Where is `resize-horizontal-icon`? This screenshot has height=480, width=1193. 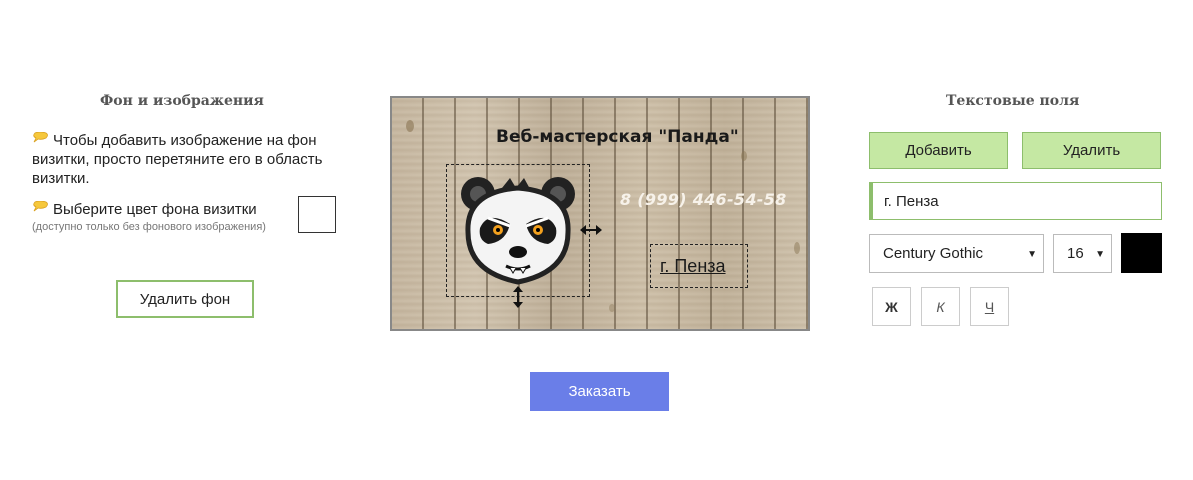 resize-horizontal-icon is located at coordinates (591, 230).